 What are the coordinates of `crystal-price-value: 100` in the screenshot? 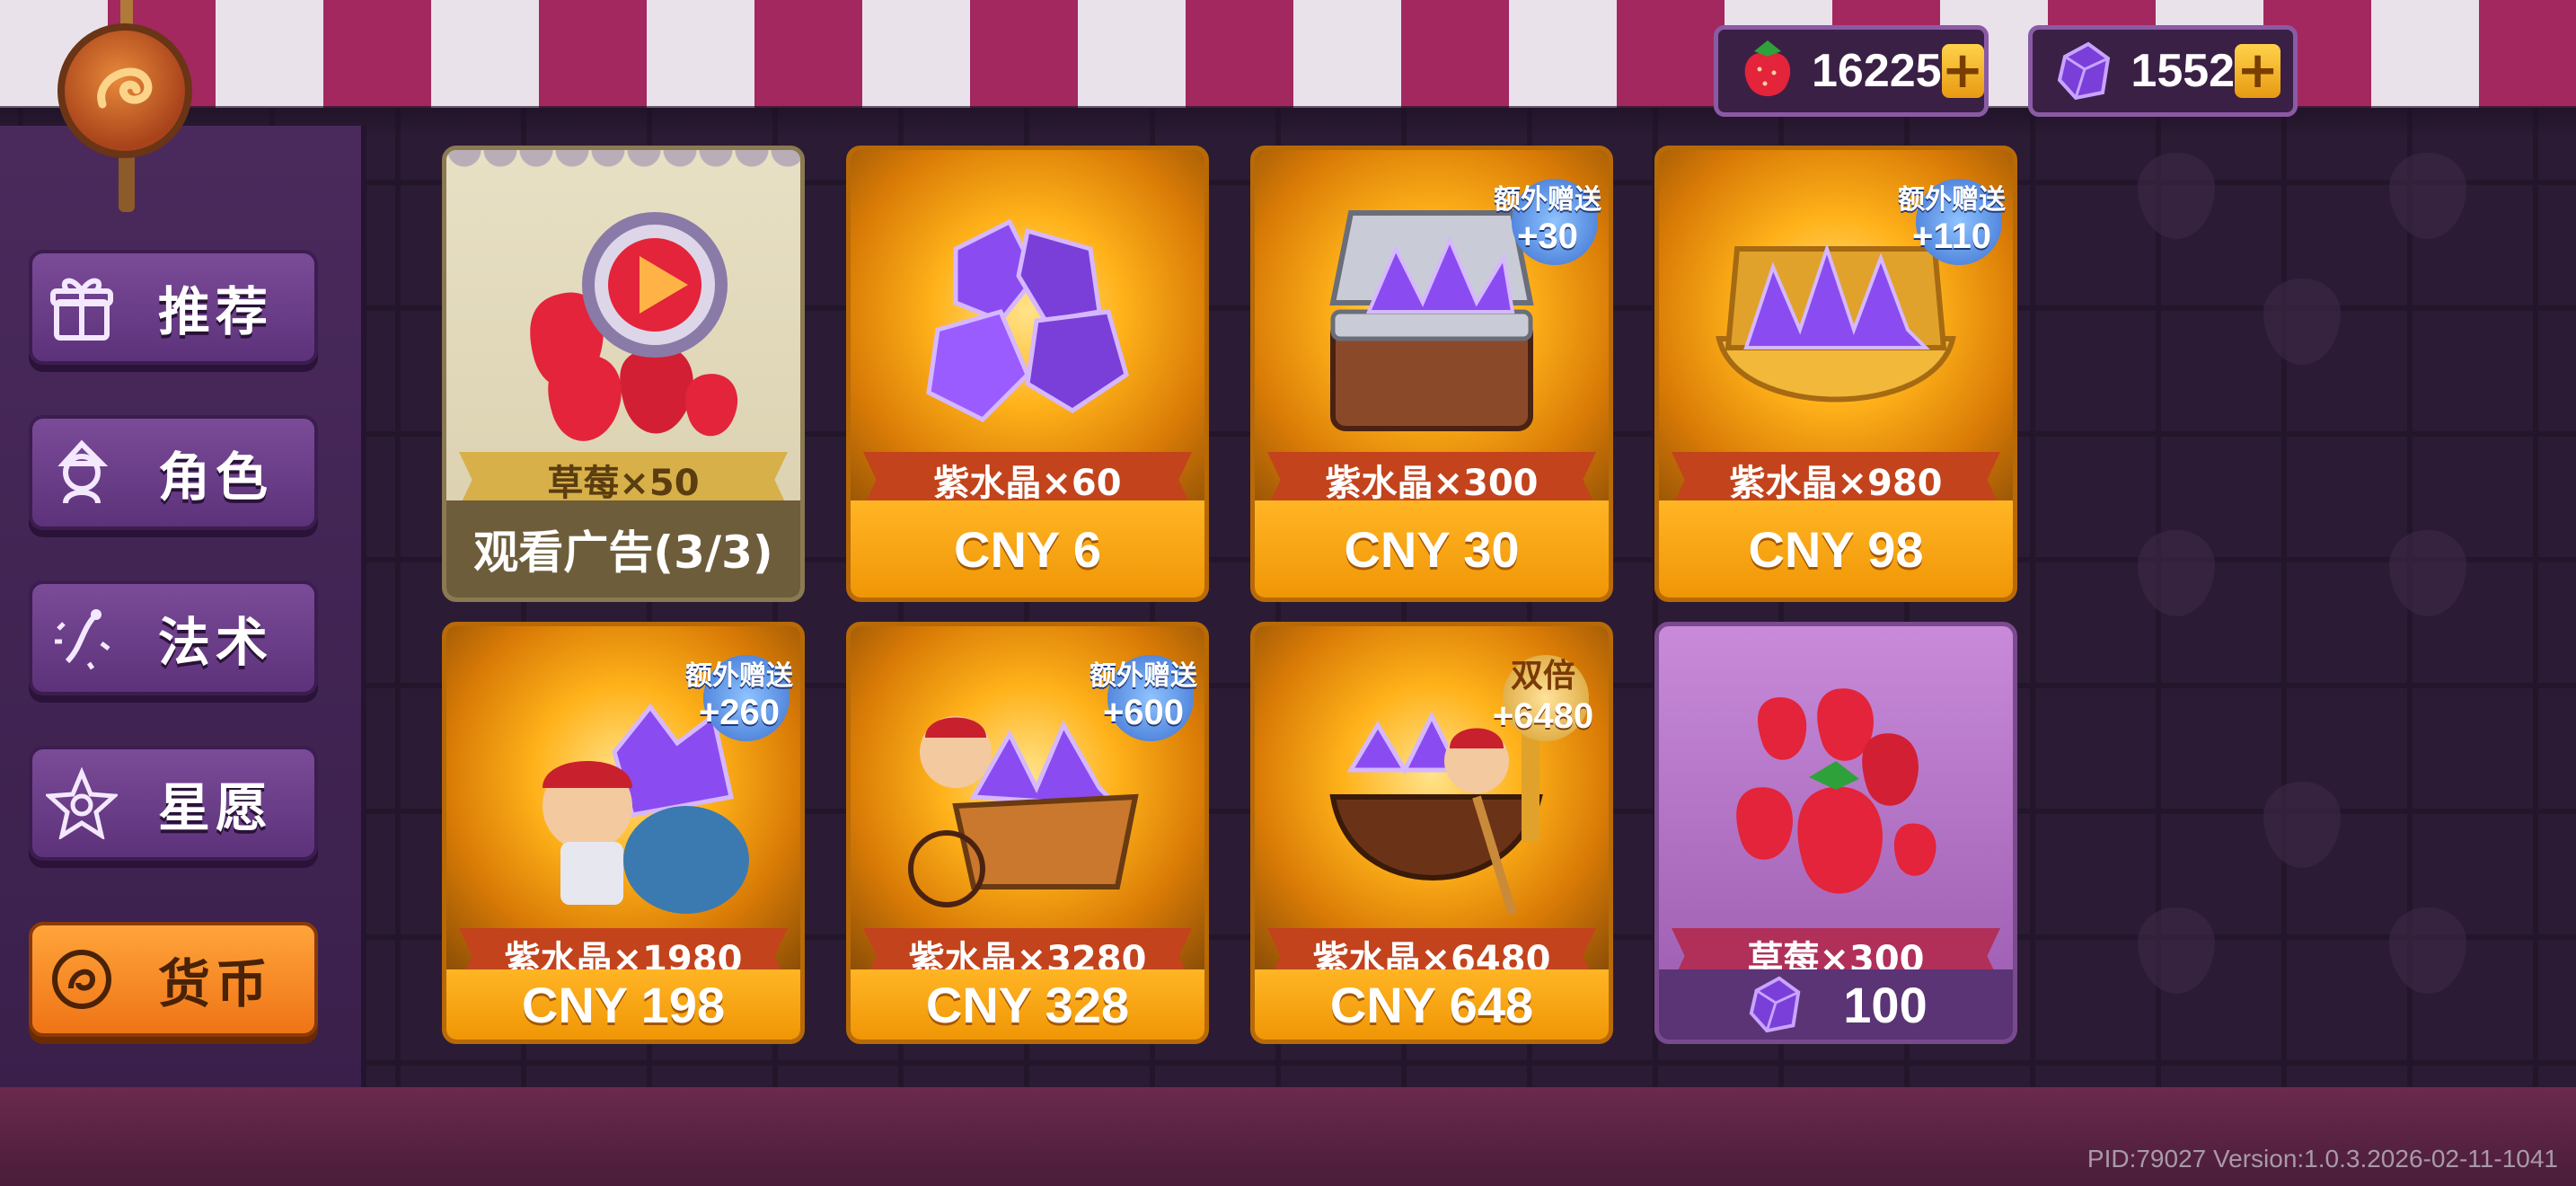 It's located at (1885, 1004).